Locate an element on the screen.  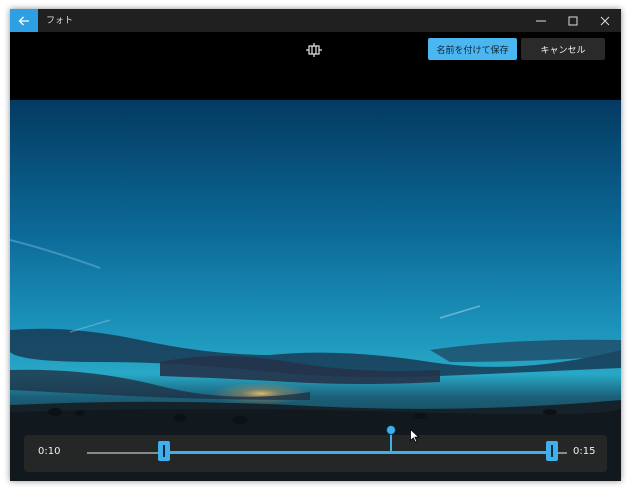
minimize-button is located at coordinates (541, 20).